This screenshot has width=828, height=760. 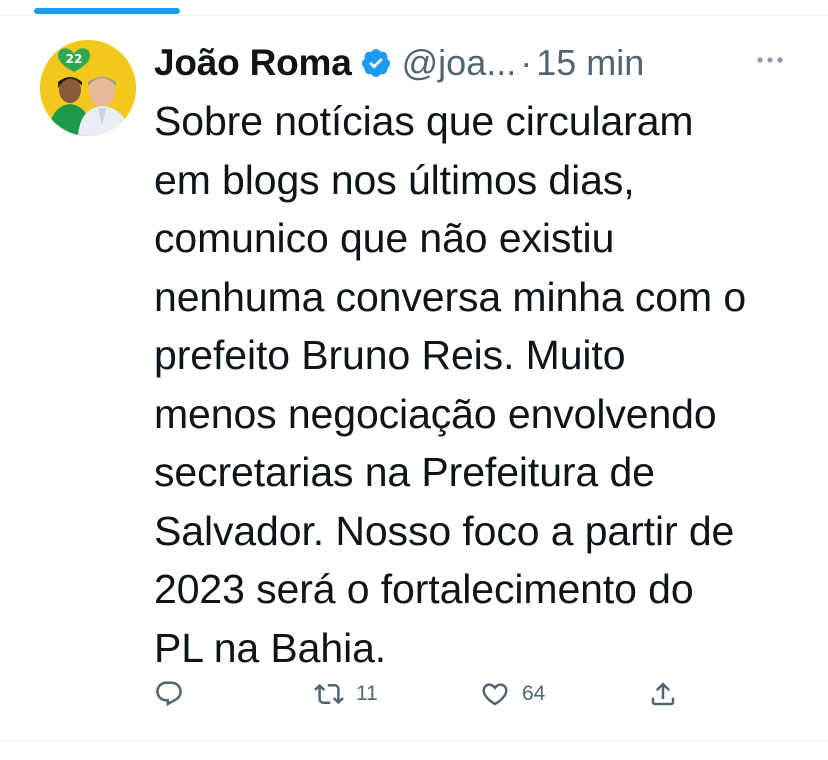 I want to click on reply-button, so click(x=175, y=694).